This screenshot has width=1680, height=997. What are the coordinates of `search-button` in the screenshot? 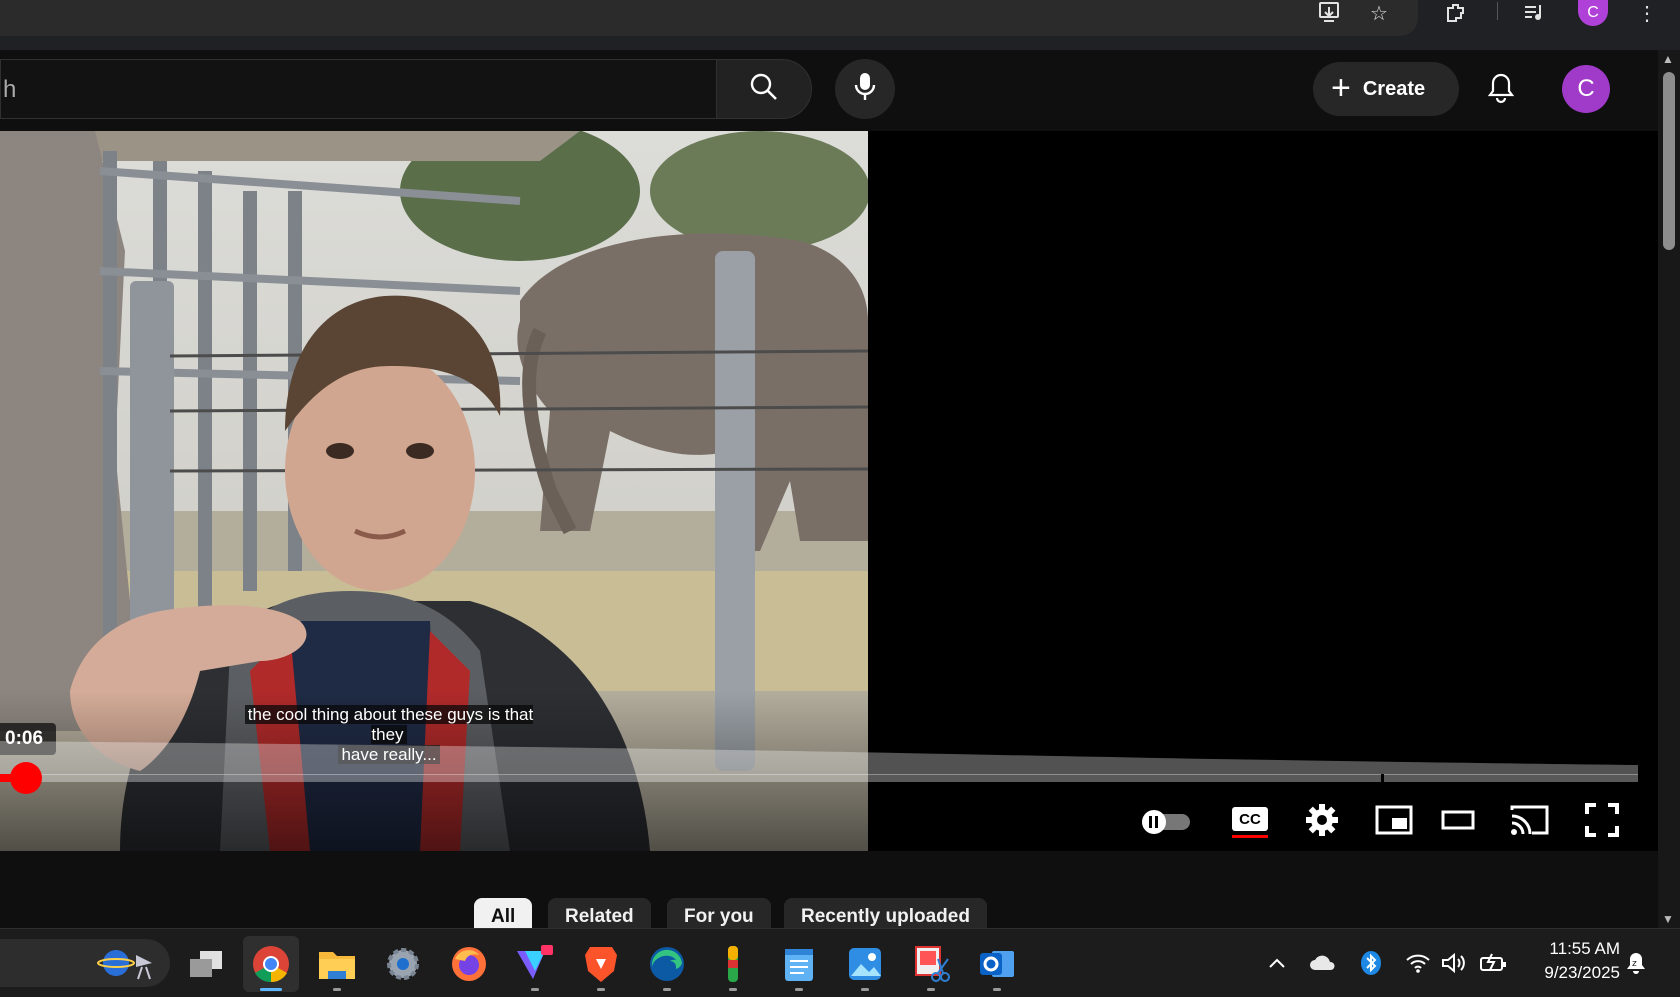 It's located at (764, 89).